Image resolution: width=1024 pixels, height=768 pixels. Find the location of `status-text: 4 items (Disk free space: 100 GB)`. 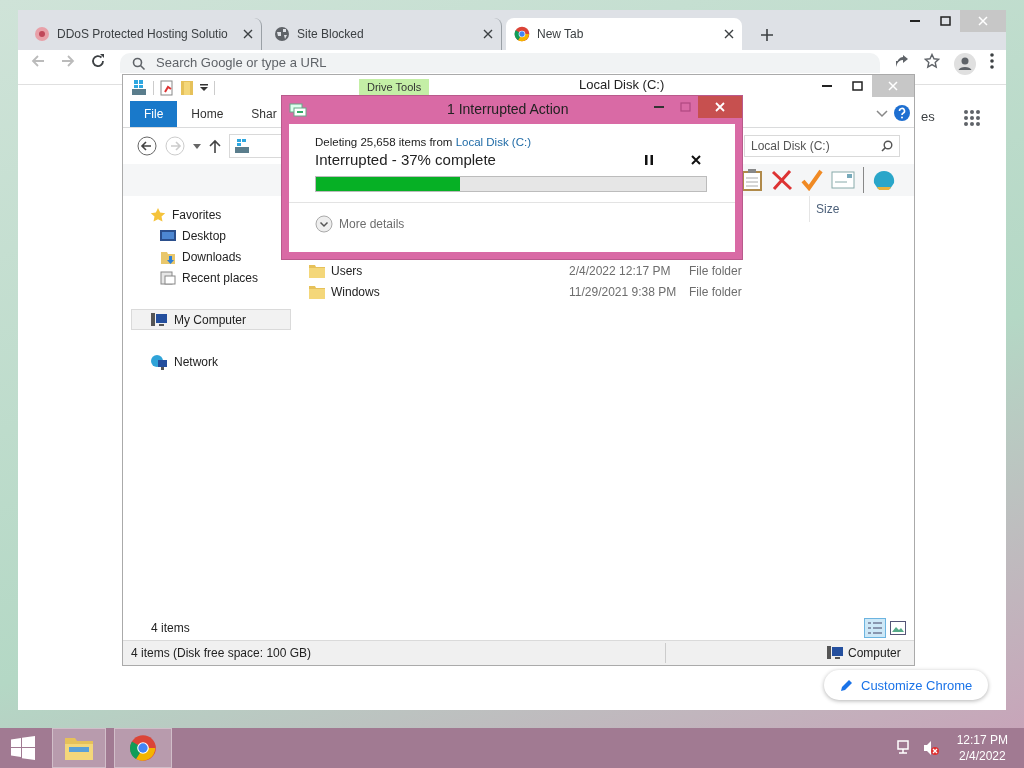

status-text: 4 items (Disk free space: 100 GB) is located at coordinates (221, 653).